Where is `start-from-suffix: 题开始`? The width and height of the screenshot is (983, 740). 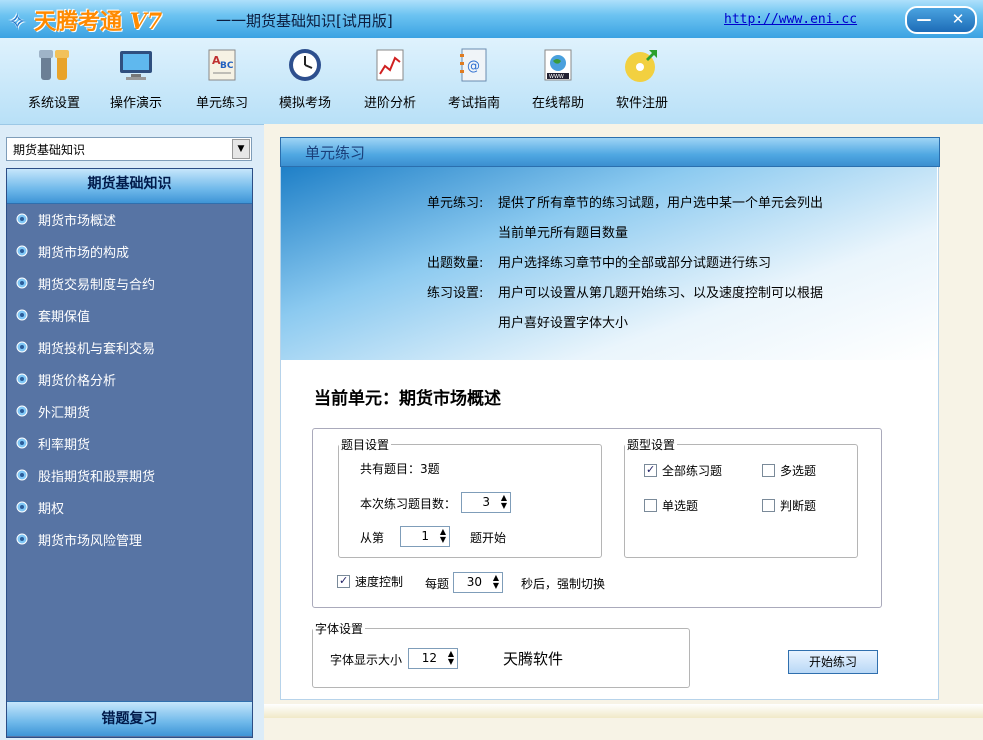
start-from-suffix: 题开始 is located at coordinates (488, 538).